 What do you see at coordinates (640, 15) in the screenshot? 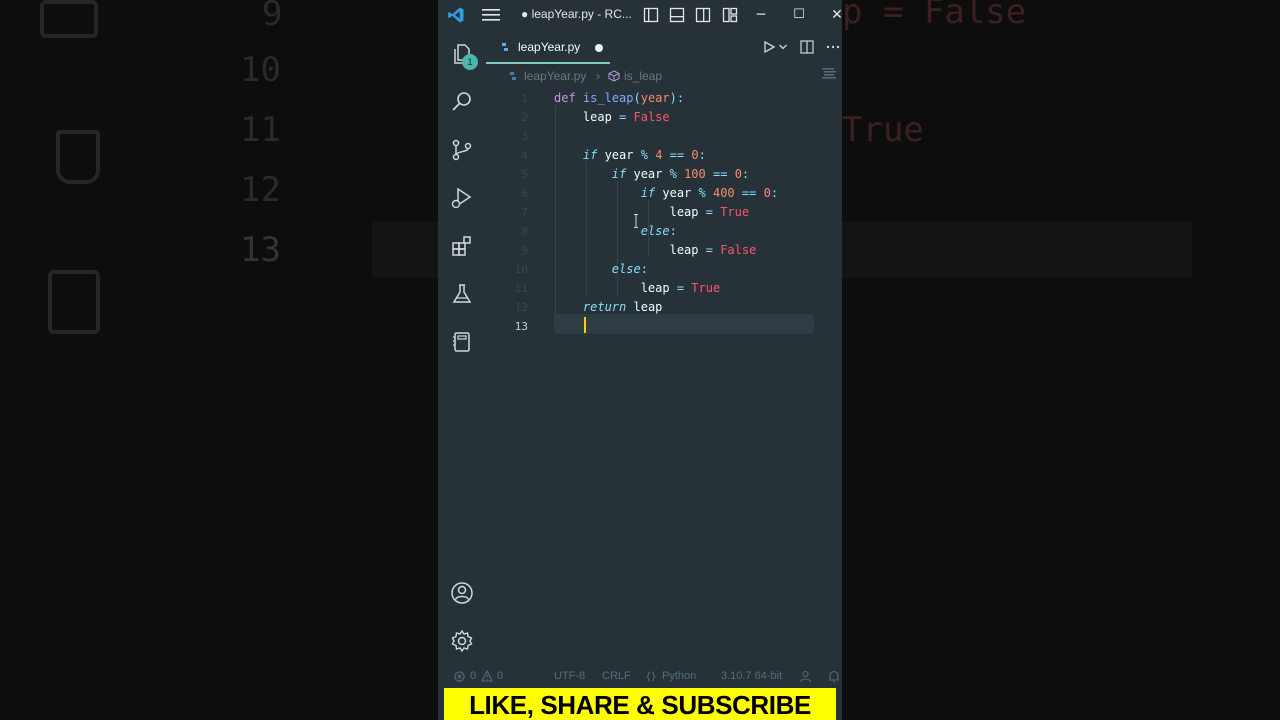
I see `title-bar: ● leapYear.py - RC... ─ ☐ ✕` at bounding box center [640, 15].